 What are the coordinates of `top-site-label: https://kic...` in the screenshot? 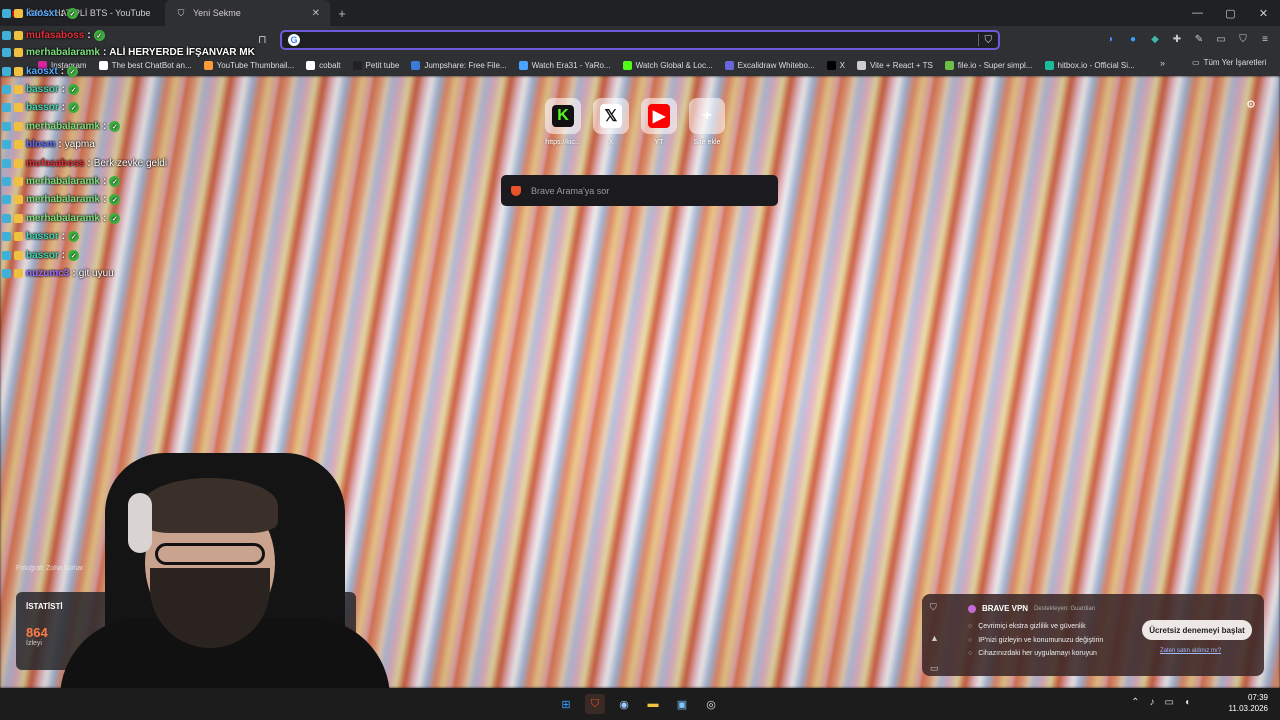 It's located at (563, 142).